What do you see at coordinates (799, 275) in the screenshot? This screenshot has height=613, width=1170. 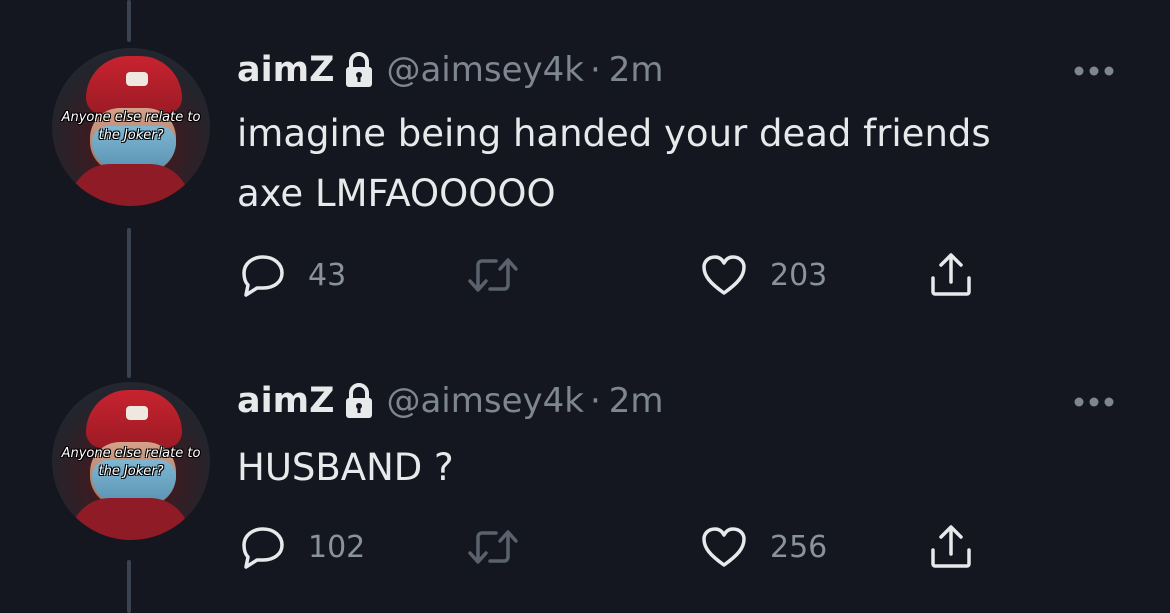 I see `like-count: 203` at bounding box center [799, 275].